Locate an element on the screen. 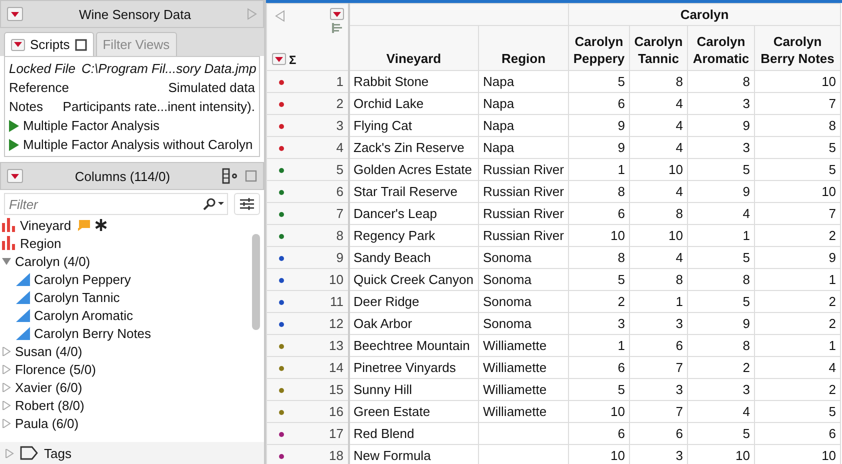 The height and width of the screenshot is (464, 842). window-title: Wine Sensory Data is located at coordinates (135, 14).